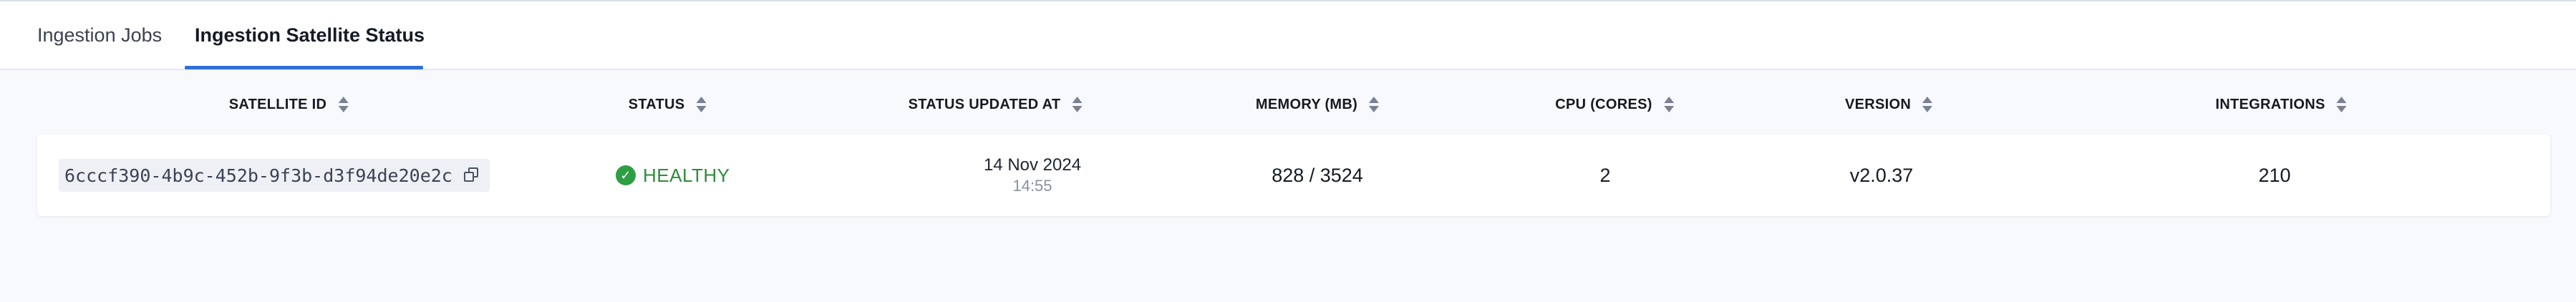 The height and width of the screenshot is (302, 2576). I want to click on column-header-memory: MEMORY (MB), so click(1318, 104).